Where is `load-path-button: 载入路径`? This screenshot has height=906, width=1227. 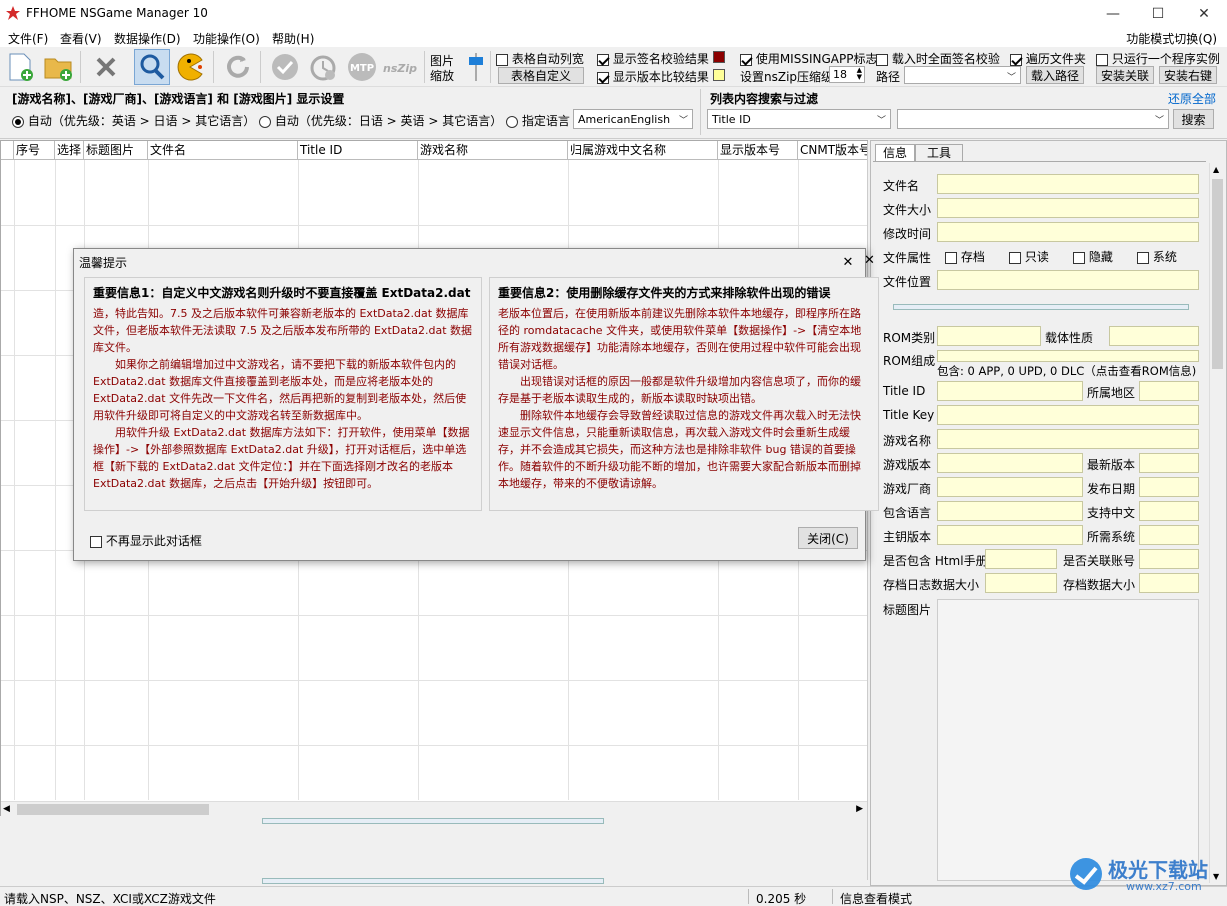
load-path-button: 载入路径 is located at coordinates (1055, 75).